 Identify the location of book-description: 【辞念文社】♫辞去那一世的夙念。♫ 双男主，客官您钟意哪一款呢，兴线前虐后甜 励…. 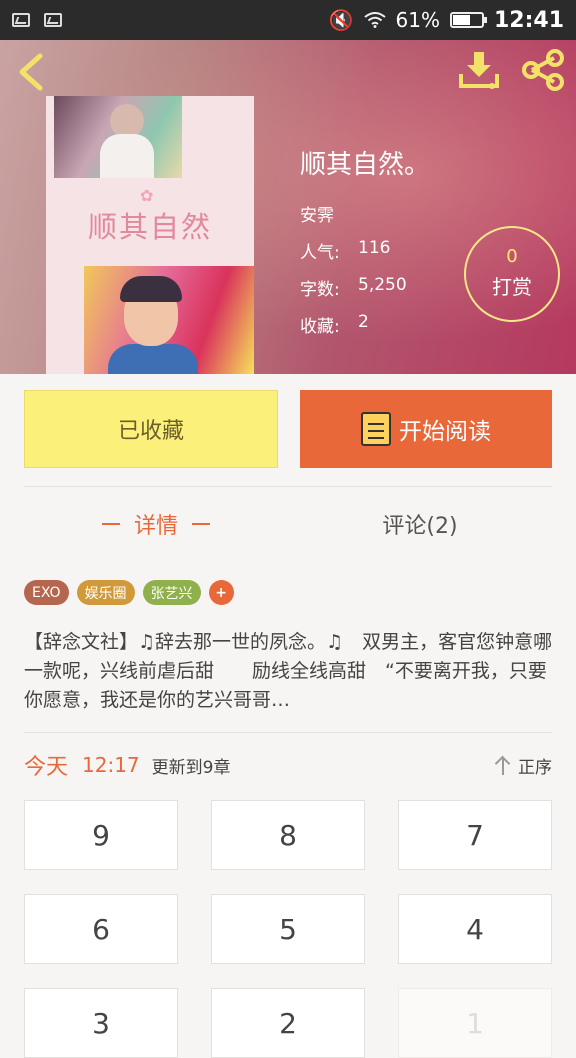
(289, 671).